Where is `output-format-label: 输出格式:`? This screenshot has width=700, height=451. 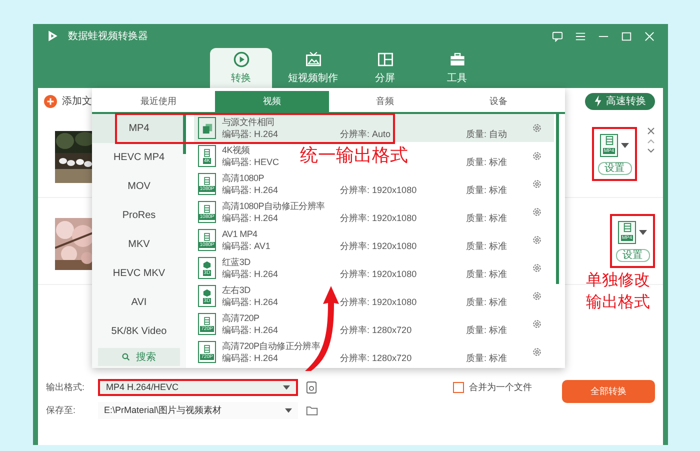
output-format-label: 输出格式: is located at coordinates (66, 387).